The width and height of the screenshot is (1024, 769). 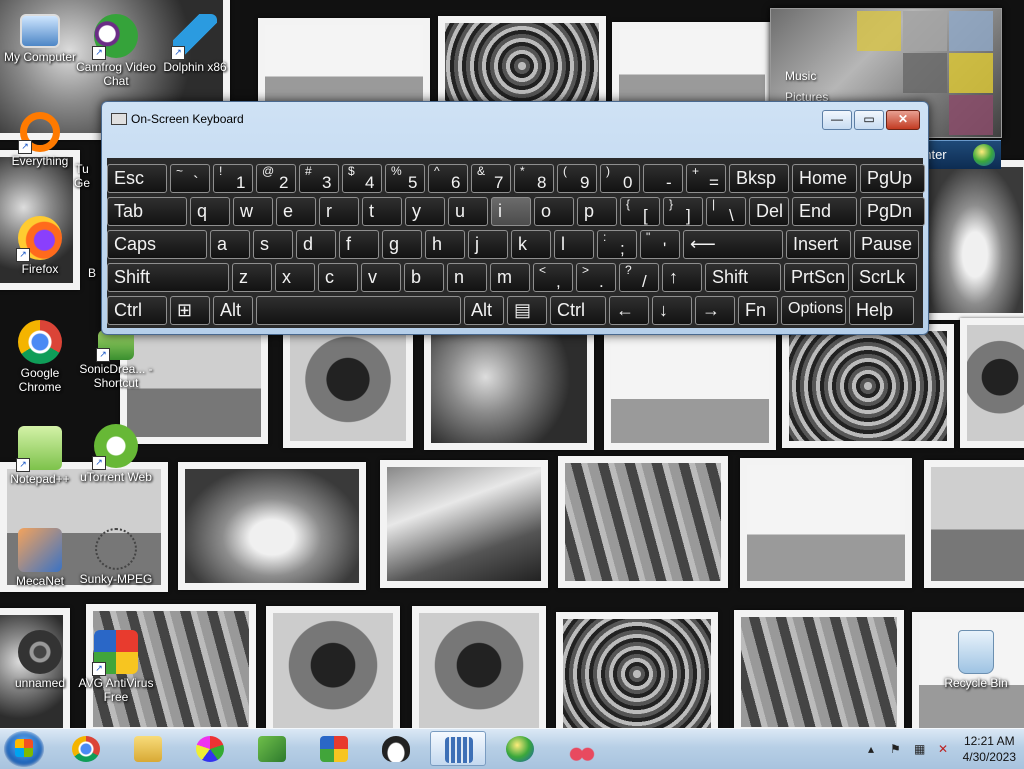 I want to click on osk-titlebar: On-Screen Keyboard — ▭ ✕, so click(x=515, y=119).